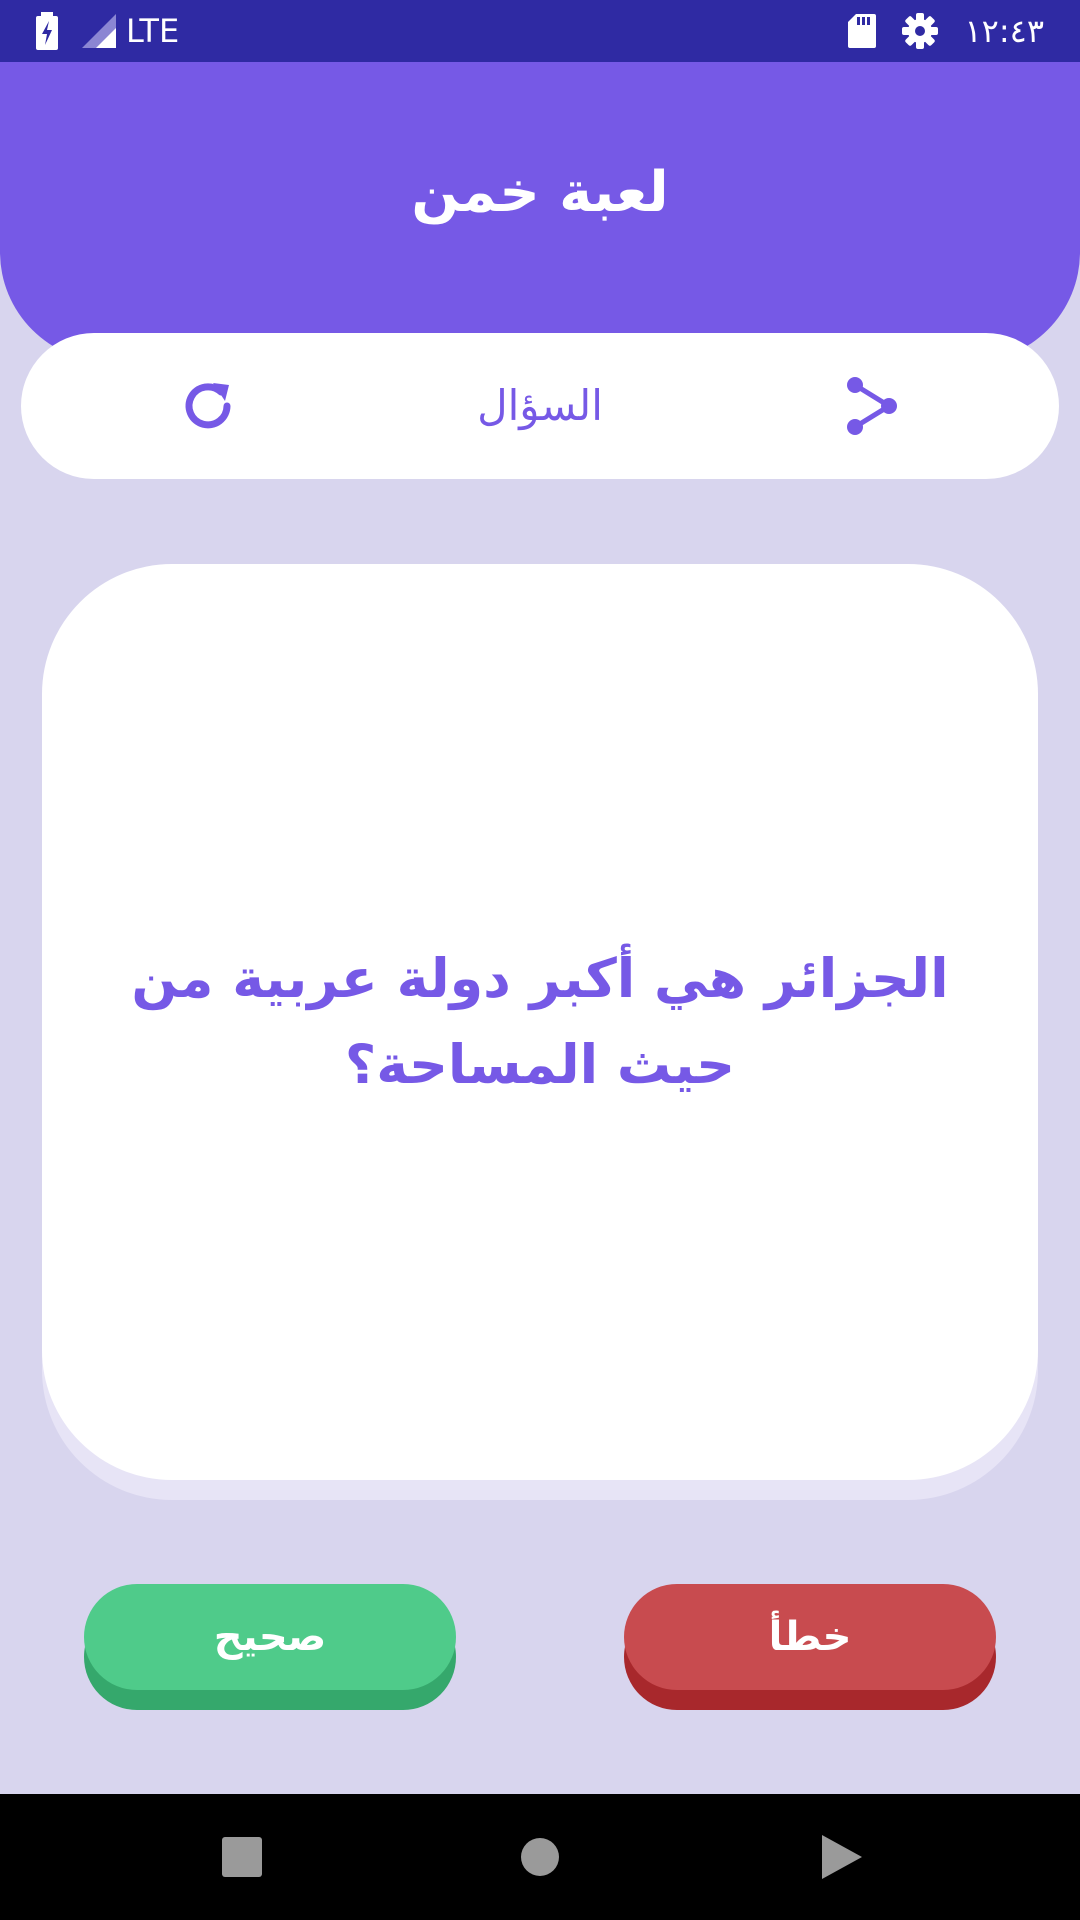 The width and height of the screenshot is (1080, 1920). I want to click on system-nav-bar, so click(540, 1857).